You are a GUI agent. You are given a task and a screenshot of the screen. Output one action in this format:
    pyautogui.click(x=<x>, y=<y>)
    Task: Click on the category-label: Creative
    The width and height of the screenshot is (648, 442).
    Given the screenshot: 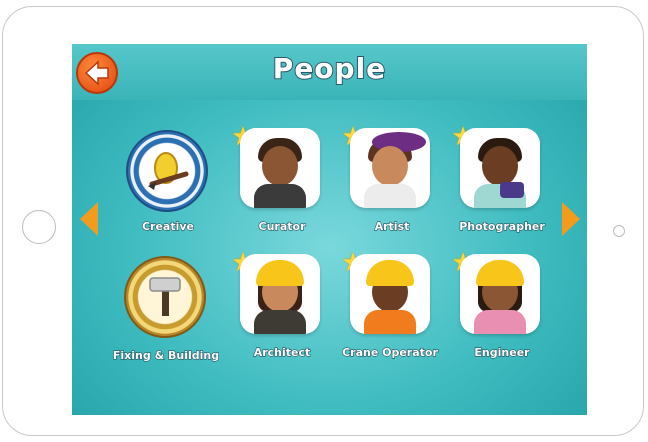 What is the action you would take?
    pyautogui.click(x=168, y=226)
    